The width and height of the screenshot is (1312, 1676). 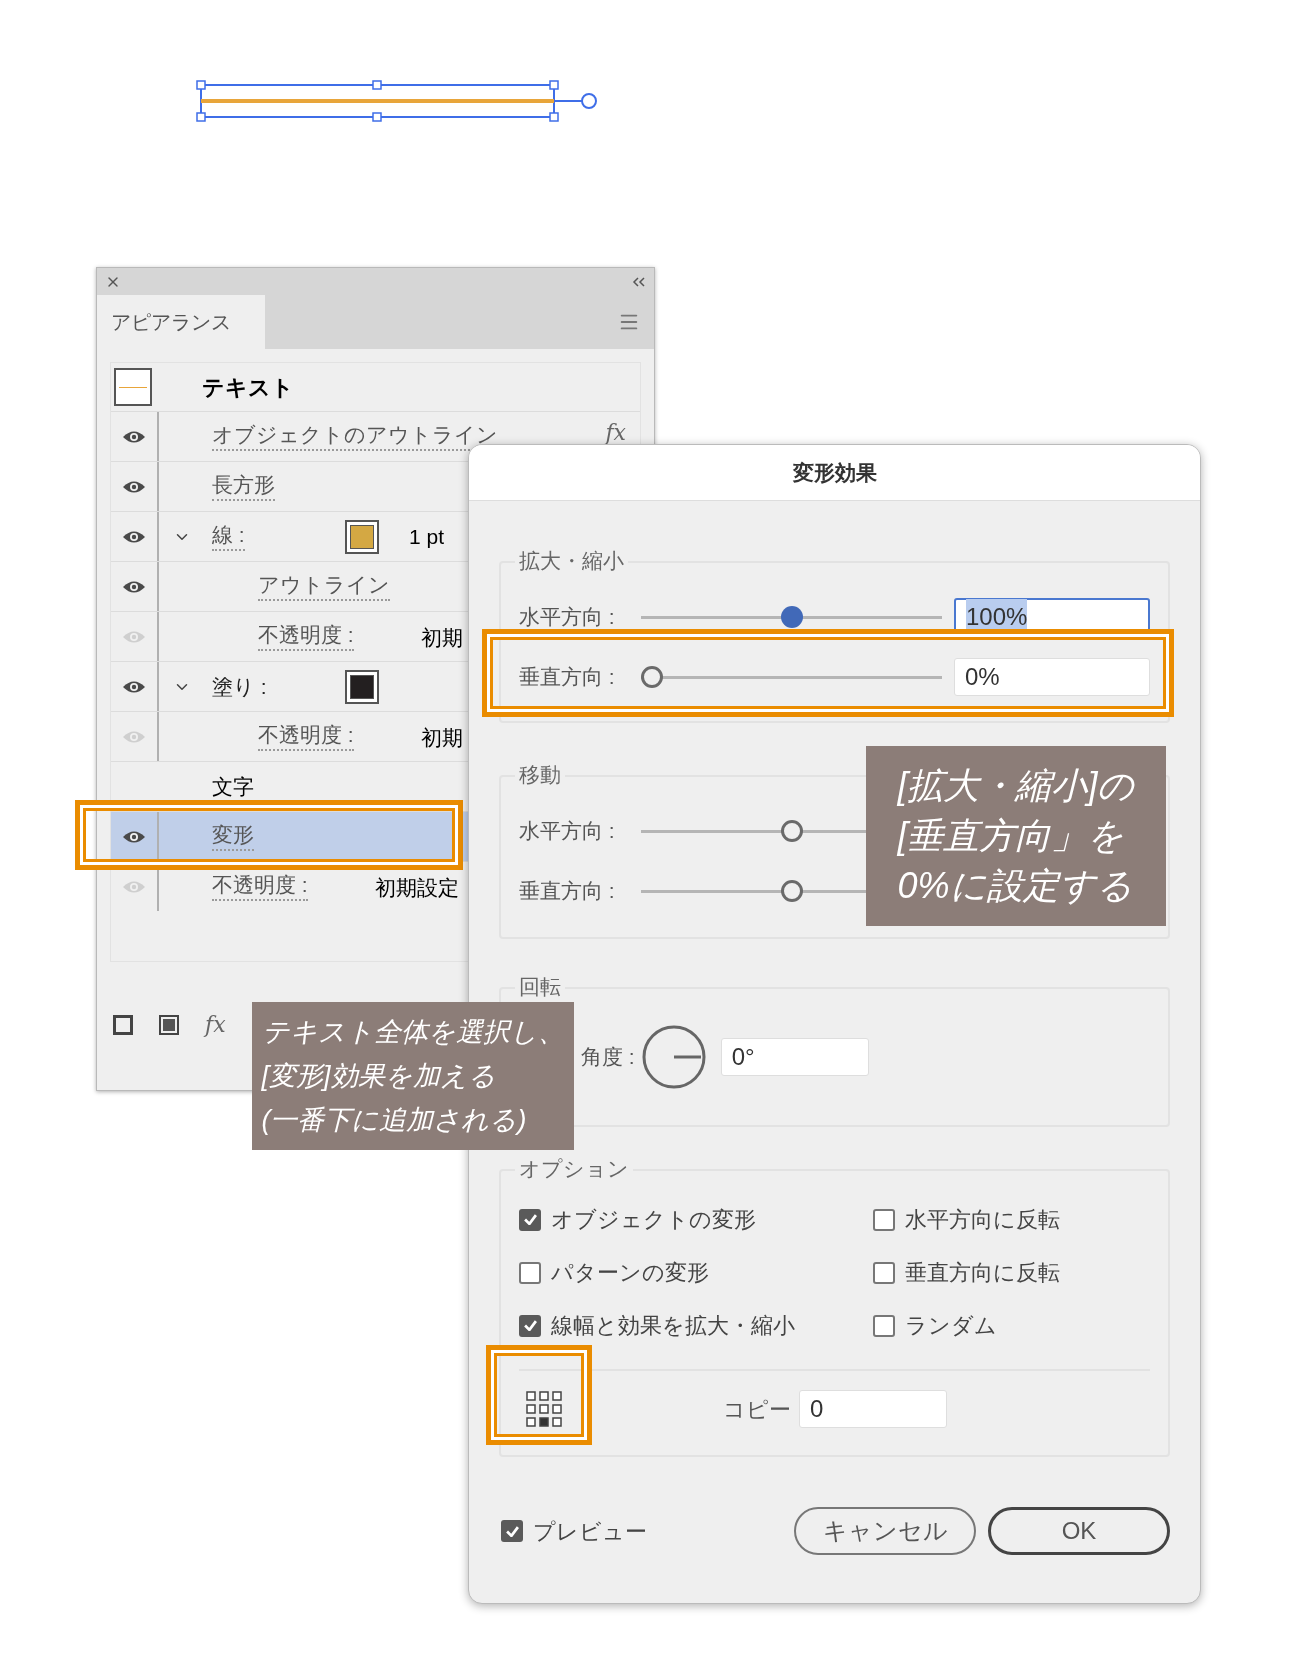 What do you see at coordinates (215, 1024) in the screenshot?
I see `fx-label: fx` at bounding box center [215, 1024].